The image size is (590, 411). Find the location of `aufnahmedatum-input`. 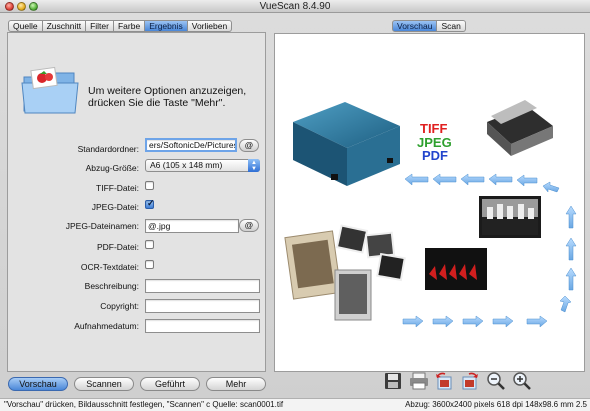

aufnahmedatum-input is located at coordinates (202, 326).